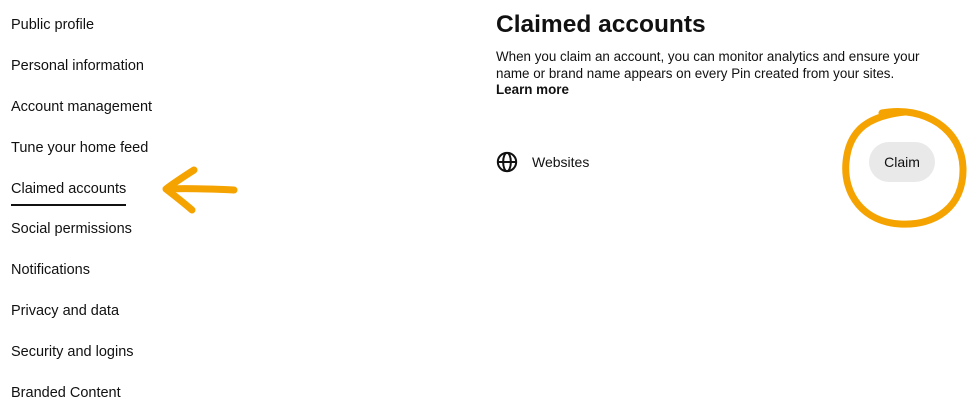 The image size is (967, 418). Describe the element at coordinates (507, 162) in the screenshot. I see `globe-icon` at that location.